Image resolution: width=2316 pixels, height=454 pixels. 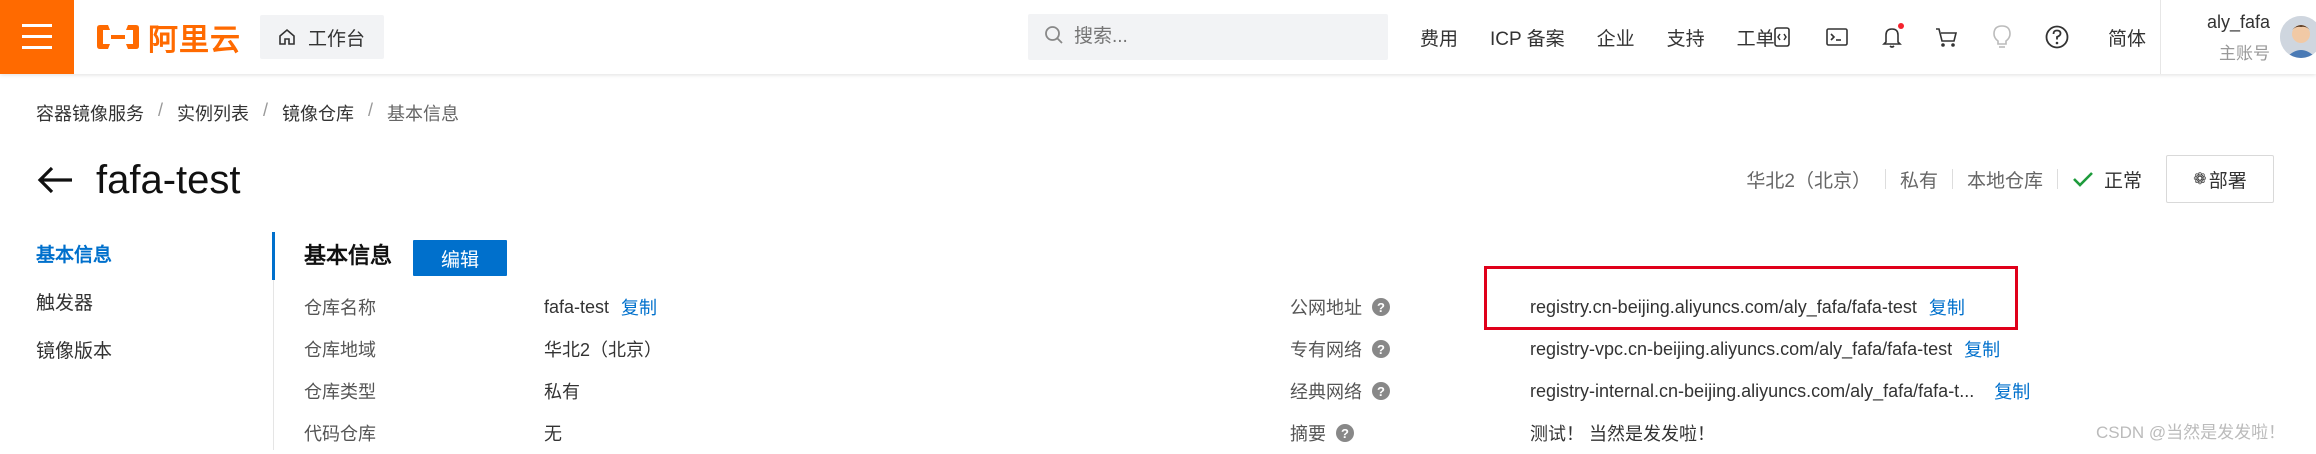 I want to click on info-row-repo-type: 仓库类型, so click(x=340, y=391).